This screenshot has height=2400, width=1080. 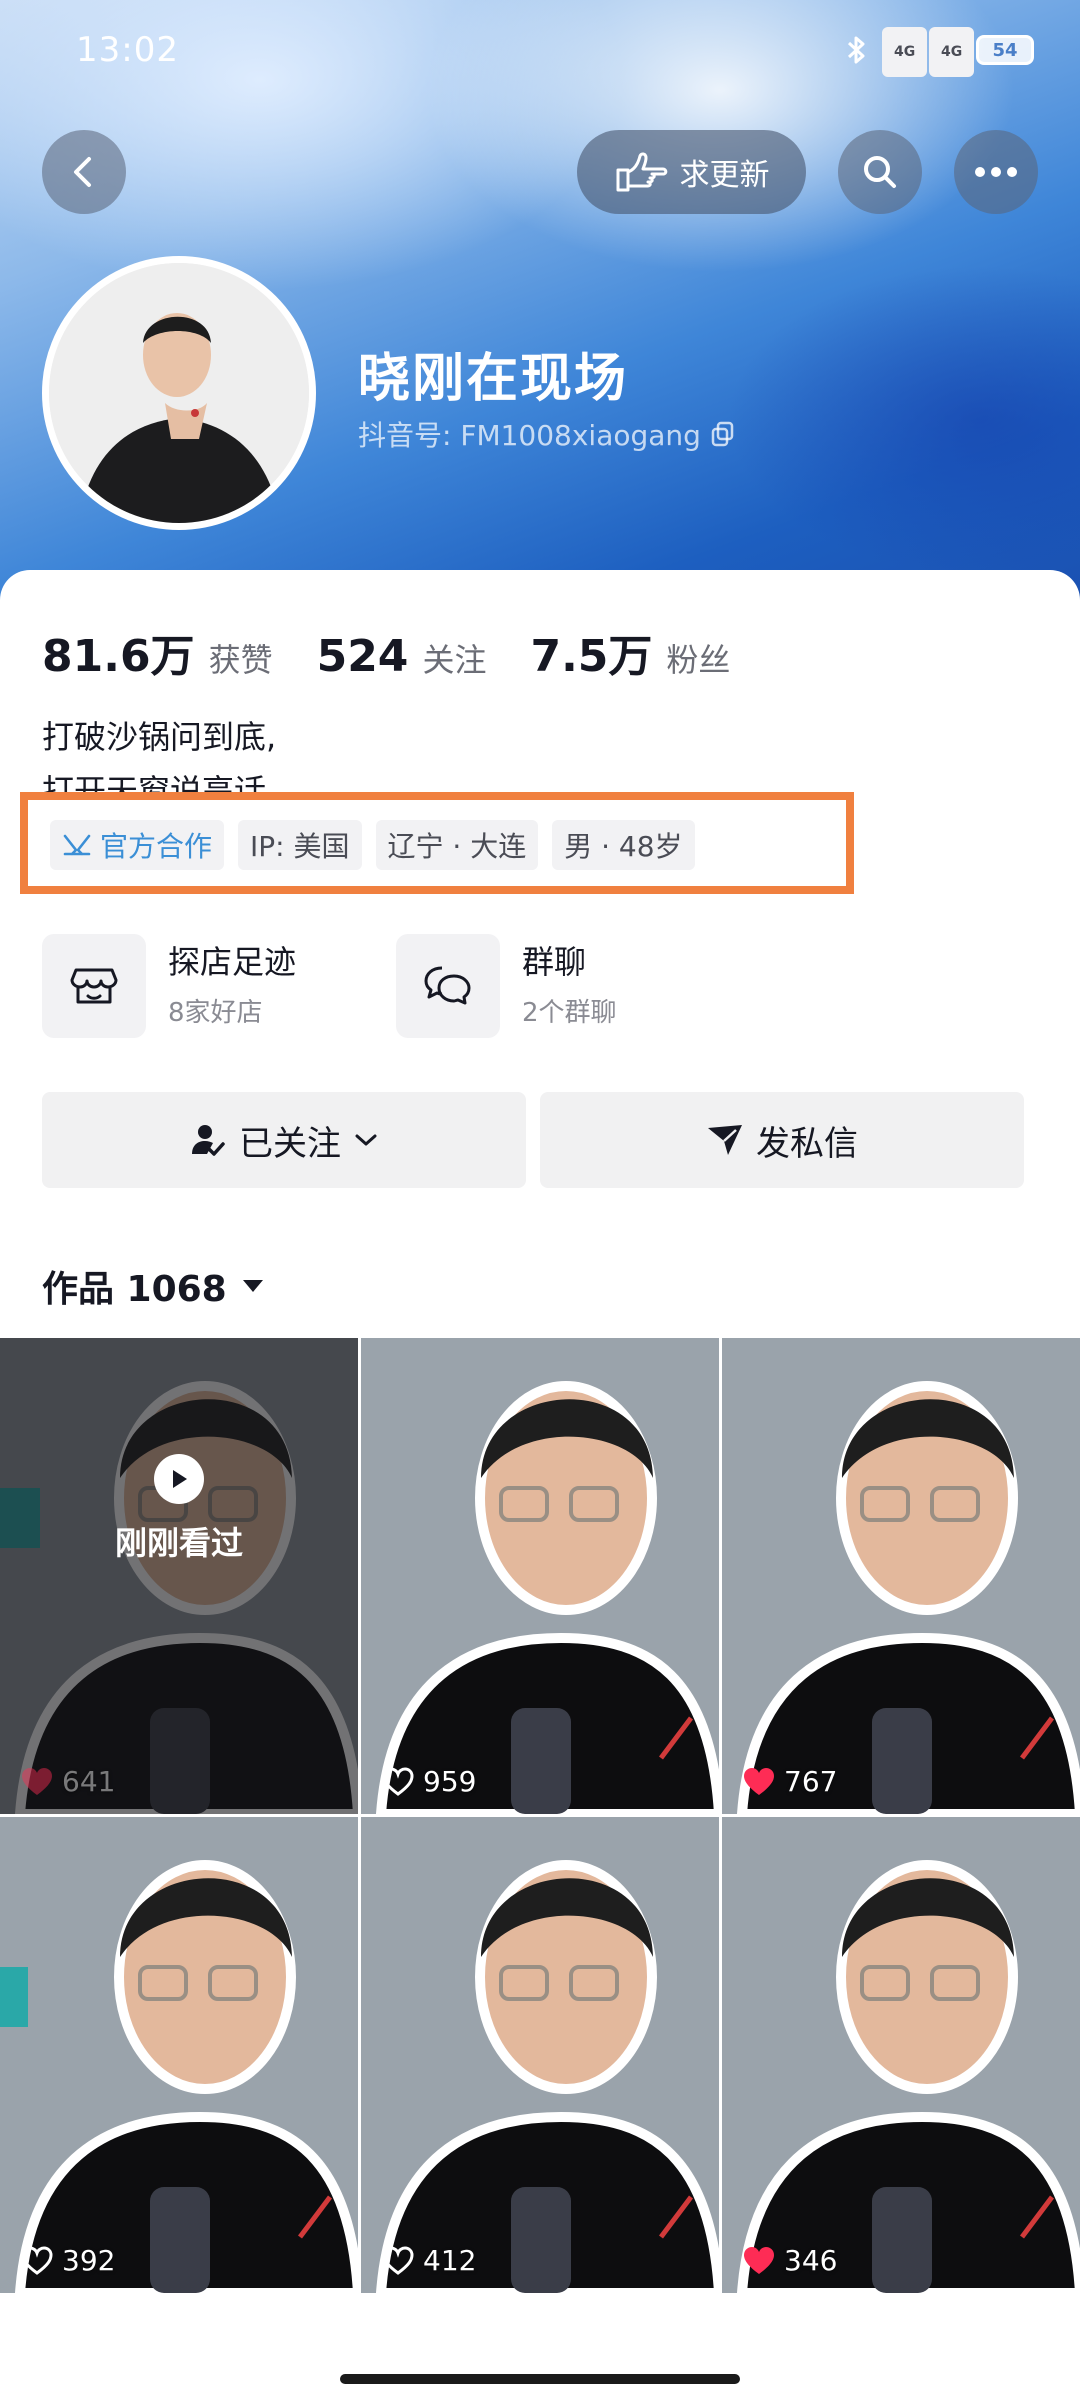 I want to click on copy-icon, so click(x=723, y=434).